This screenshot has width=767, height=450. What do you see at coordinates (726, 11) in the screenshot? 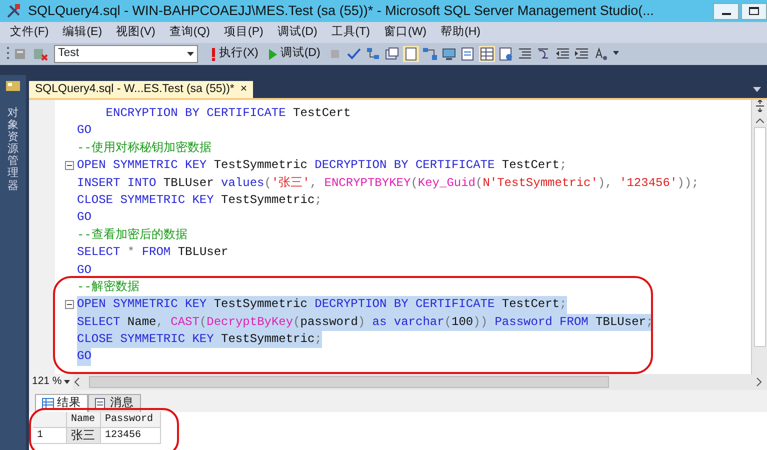
I see `minimize-button` at bounding box center [726, 11].